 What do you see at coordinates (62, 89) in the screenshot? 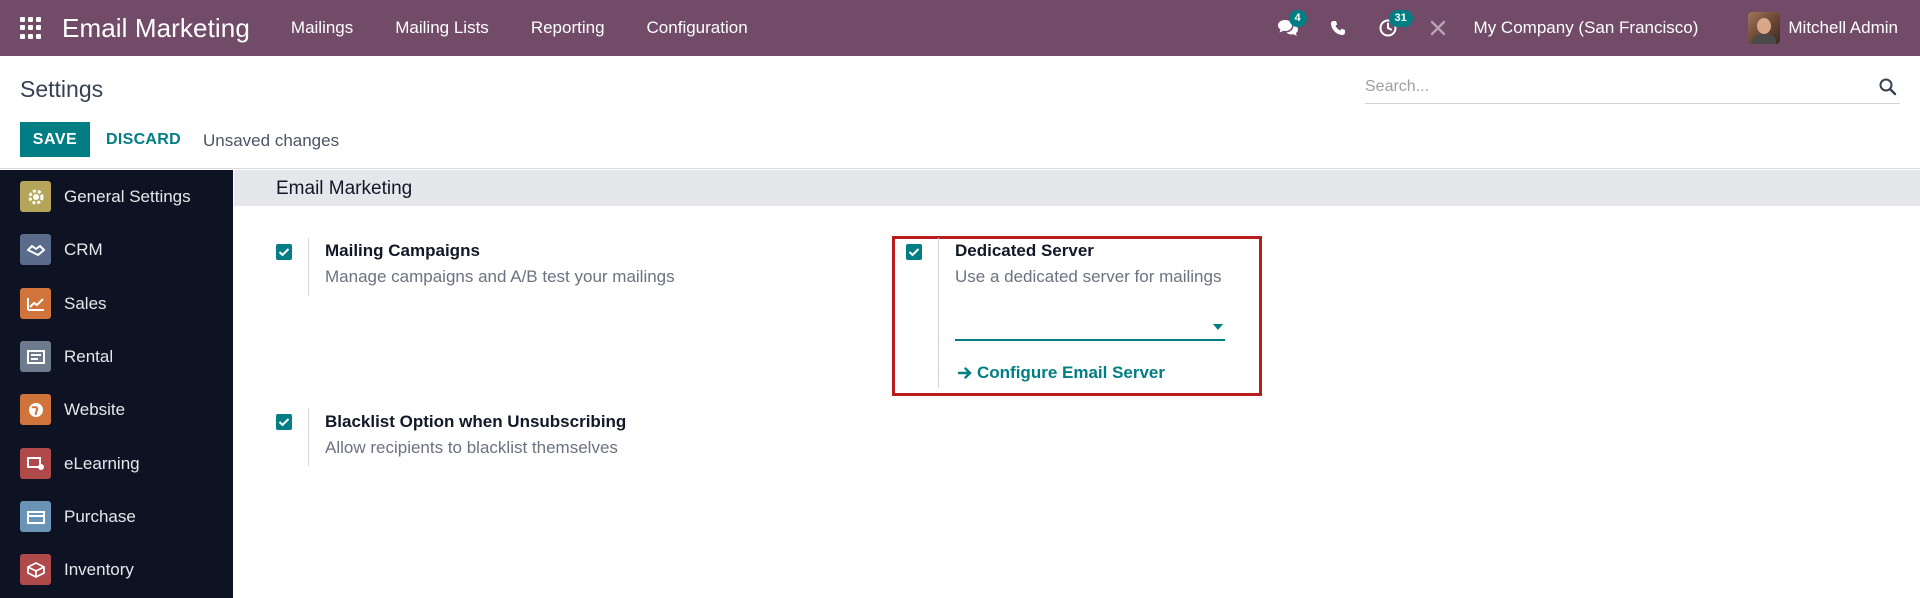
I see `page-title: Settings` at bounding box center [62, 89].